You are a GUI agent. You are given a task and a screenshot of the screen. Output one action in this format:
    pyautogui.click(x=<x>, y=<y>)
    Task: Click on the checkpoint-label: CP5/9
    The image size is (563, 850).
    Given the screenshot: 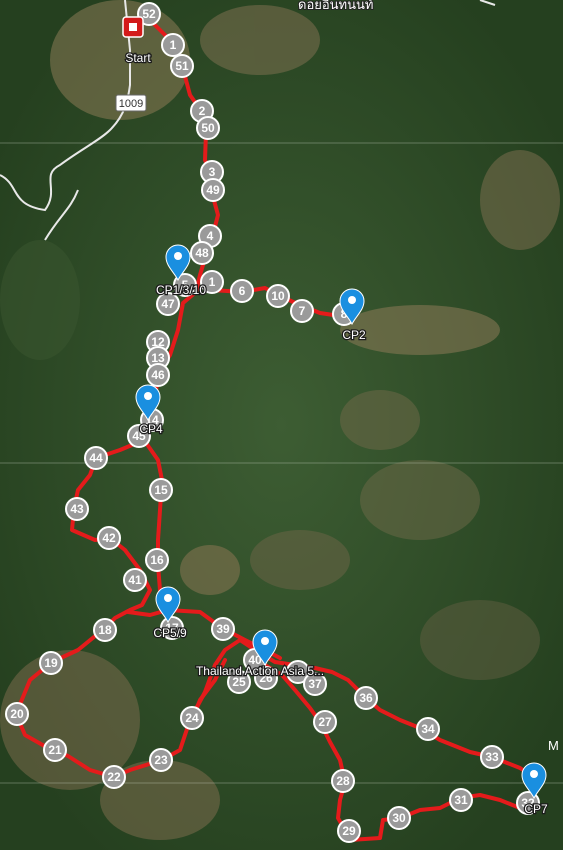 What is the action you would take?
    pyautogui.click(x=170, y=633)
    